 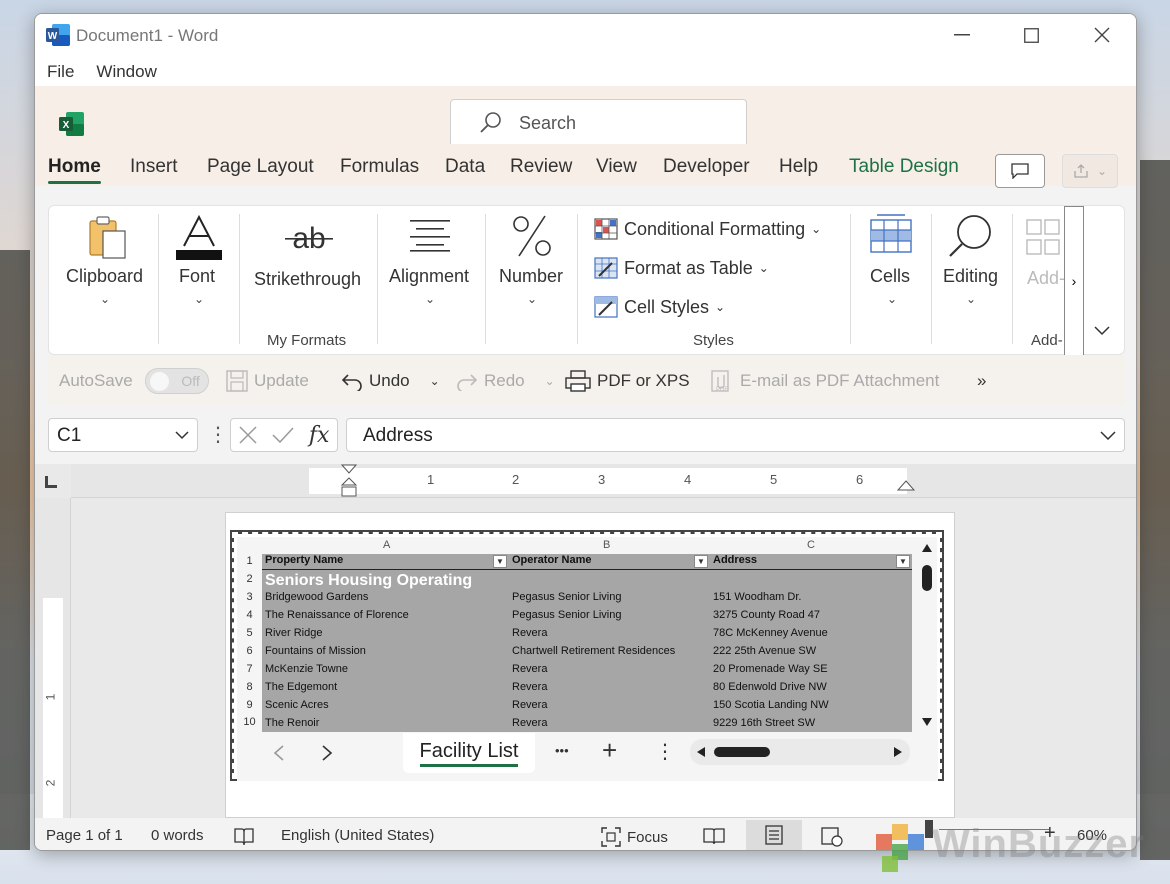 I want to click on tab-view: View, so click(x=616, y=167).